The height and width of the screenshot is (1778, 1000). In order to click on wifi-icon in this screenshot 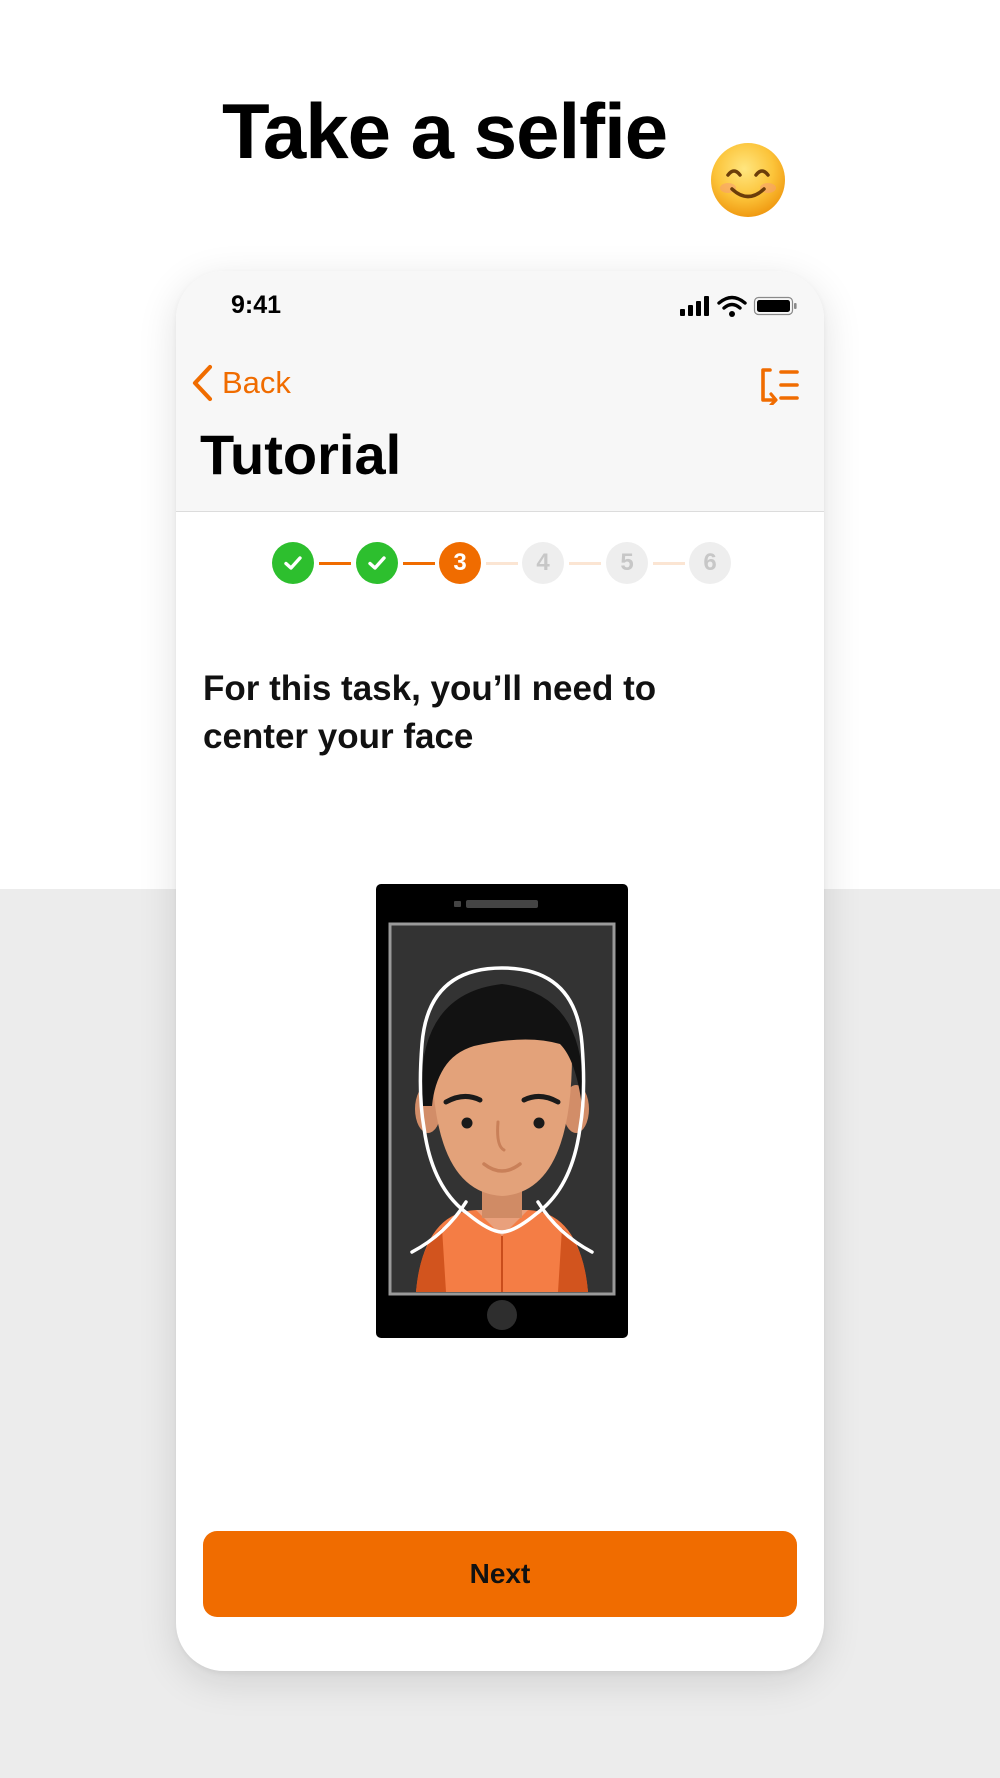, I will do `click(732, 306)`.